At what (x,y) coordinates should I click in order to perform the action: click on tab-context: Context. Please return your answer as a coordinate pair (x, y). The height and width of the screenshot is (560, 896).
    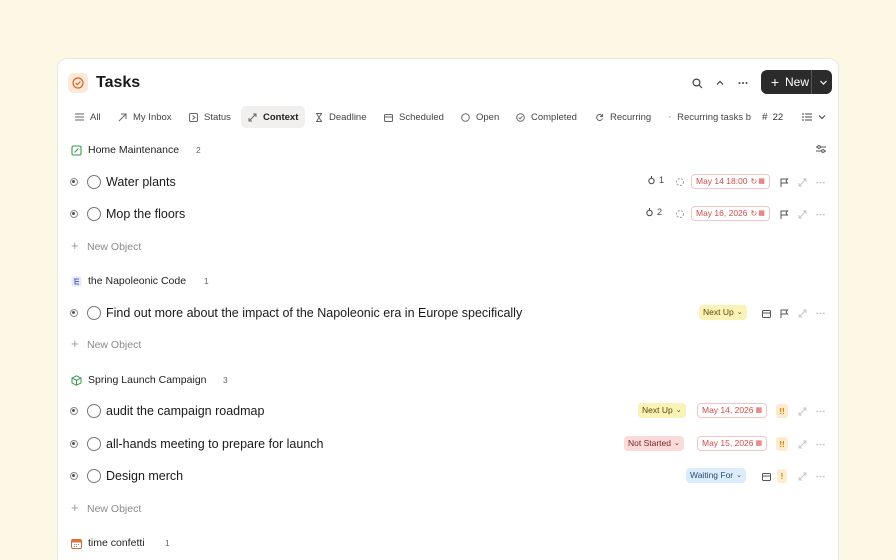
    Looking at the image, I should click on (273, 117).